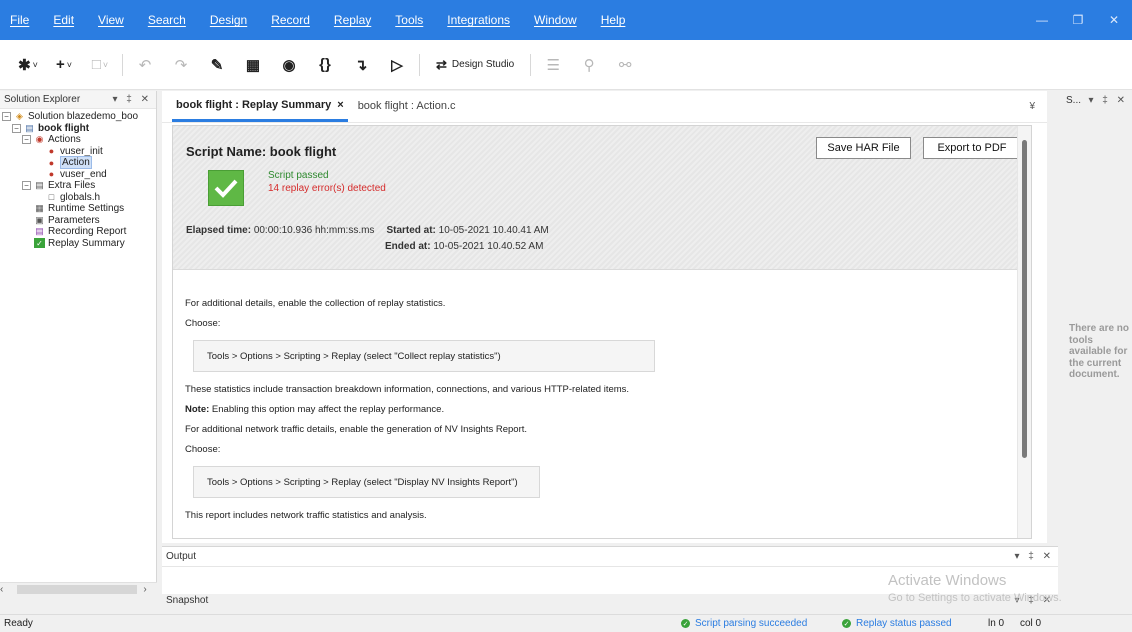  What do you see at coordinates (83, 174) in the screenshot?
I see `tree-item-label: vuser_end` at bounding box center [83, 174].